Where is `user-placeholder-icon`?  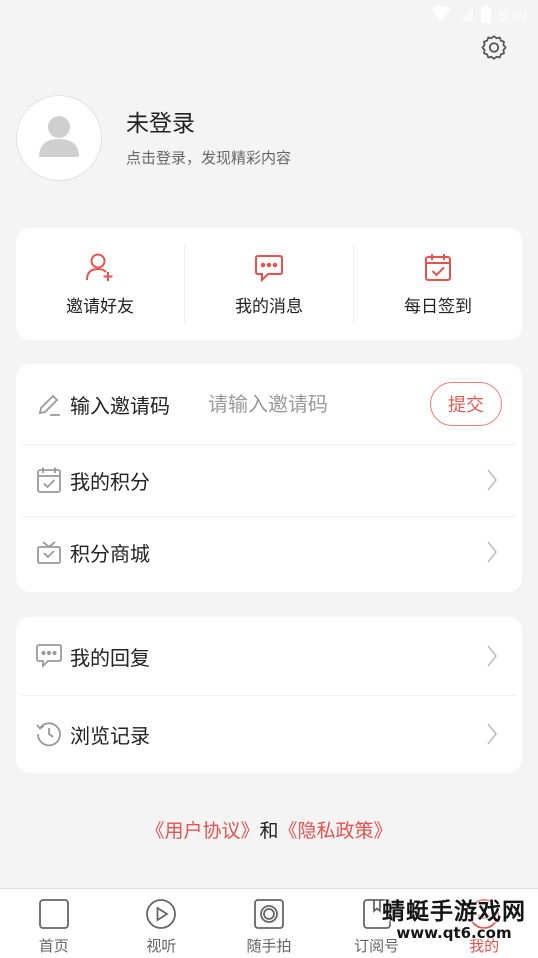 user-placeholder-icon is located at coordinates (59, 138).